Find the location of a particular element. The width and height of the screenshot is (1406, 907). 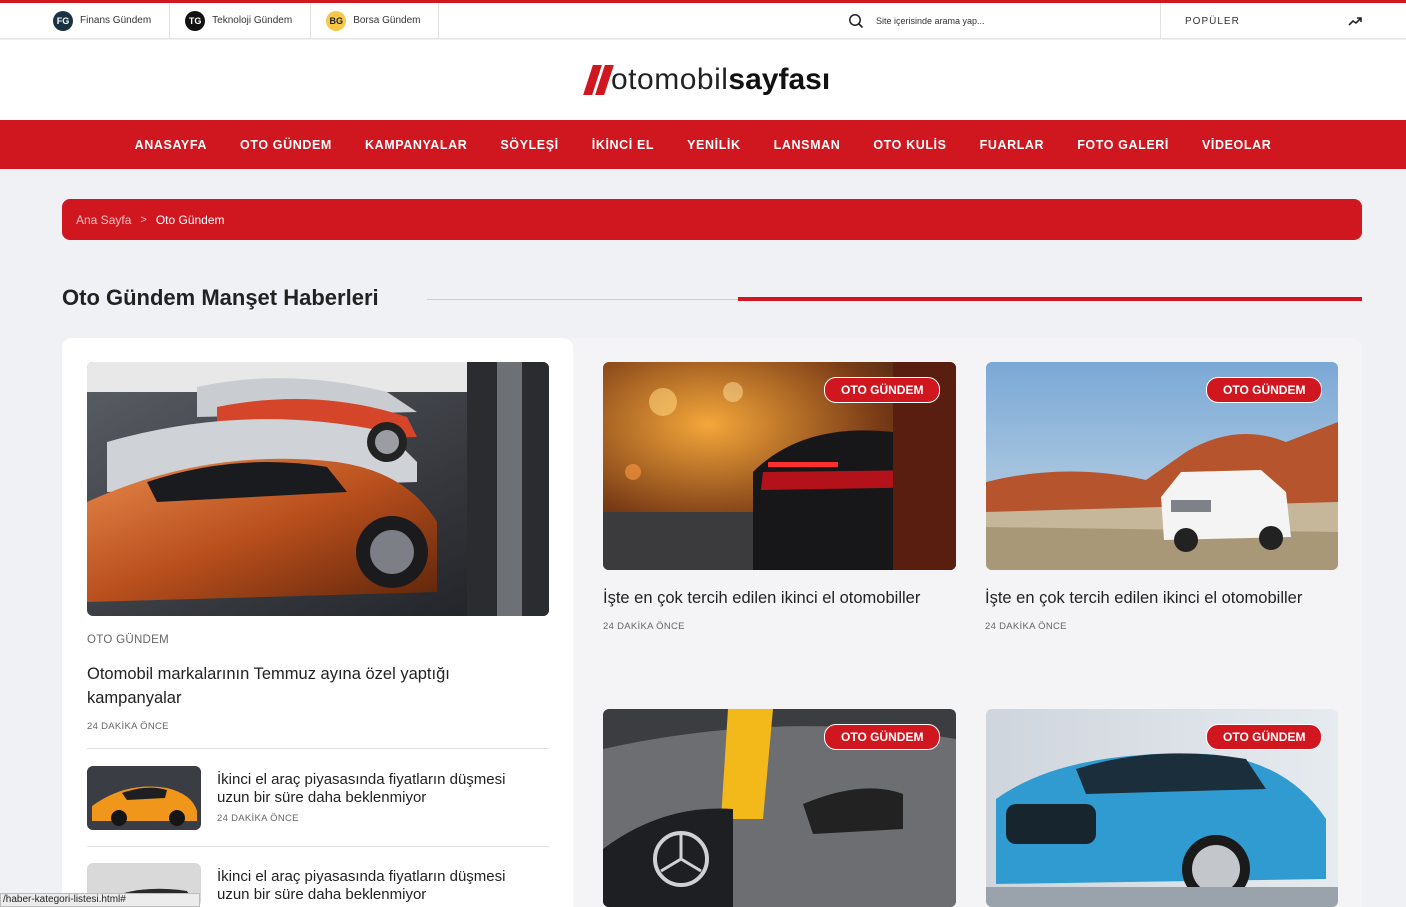

nav-oto-kulis: OTO KULİS is located at coordinates (909, 145).